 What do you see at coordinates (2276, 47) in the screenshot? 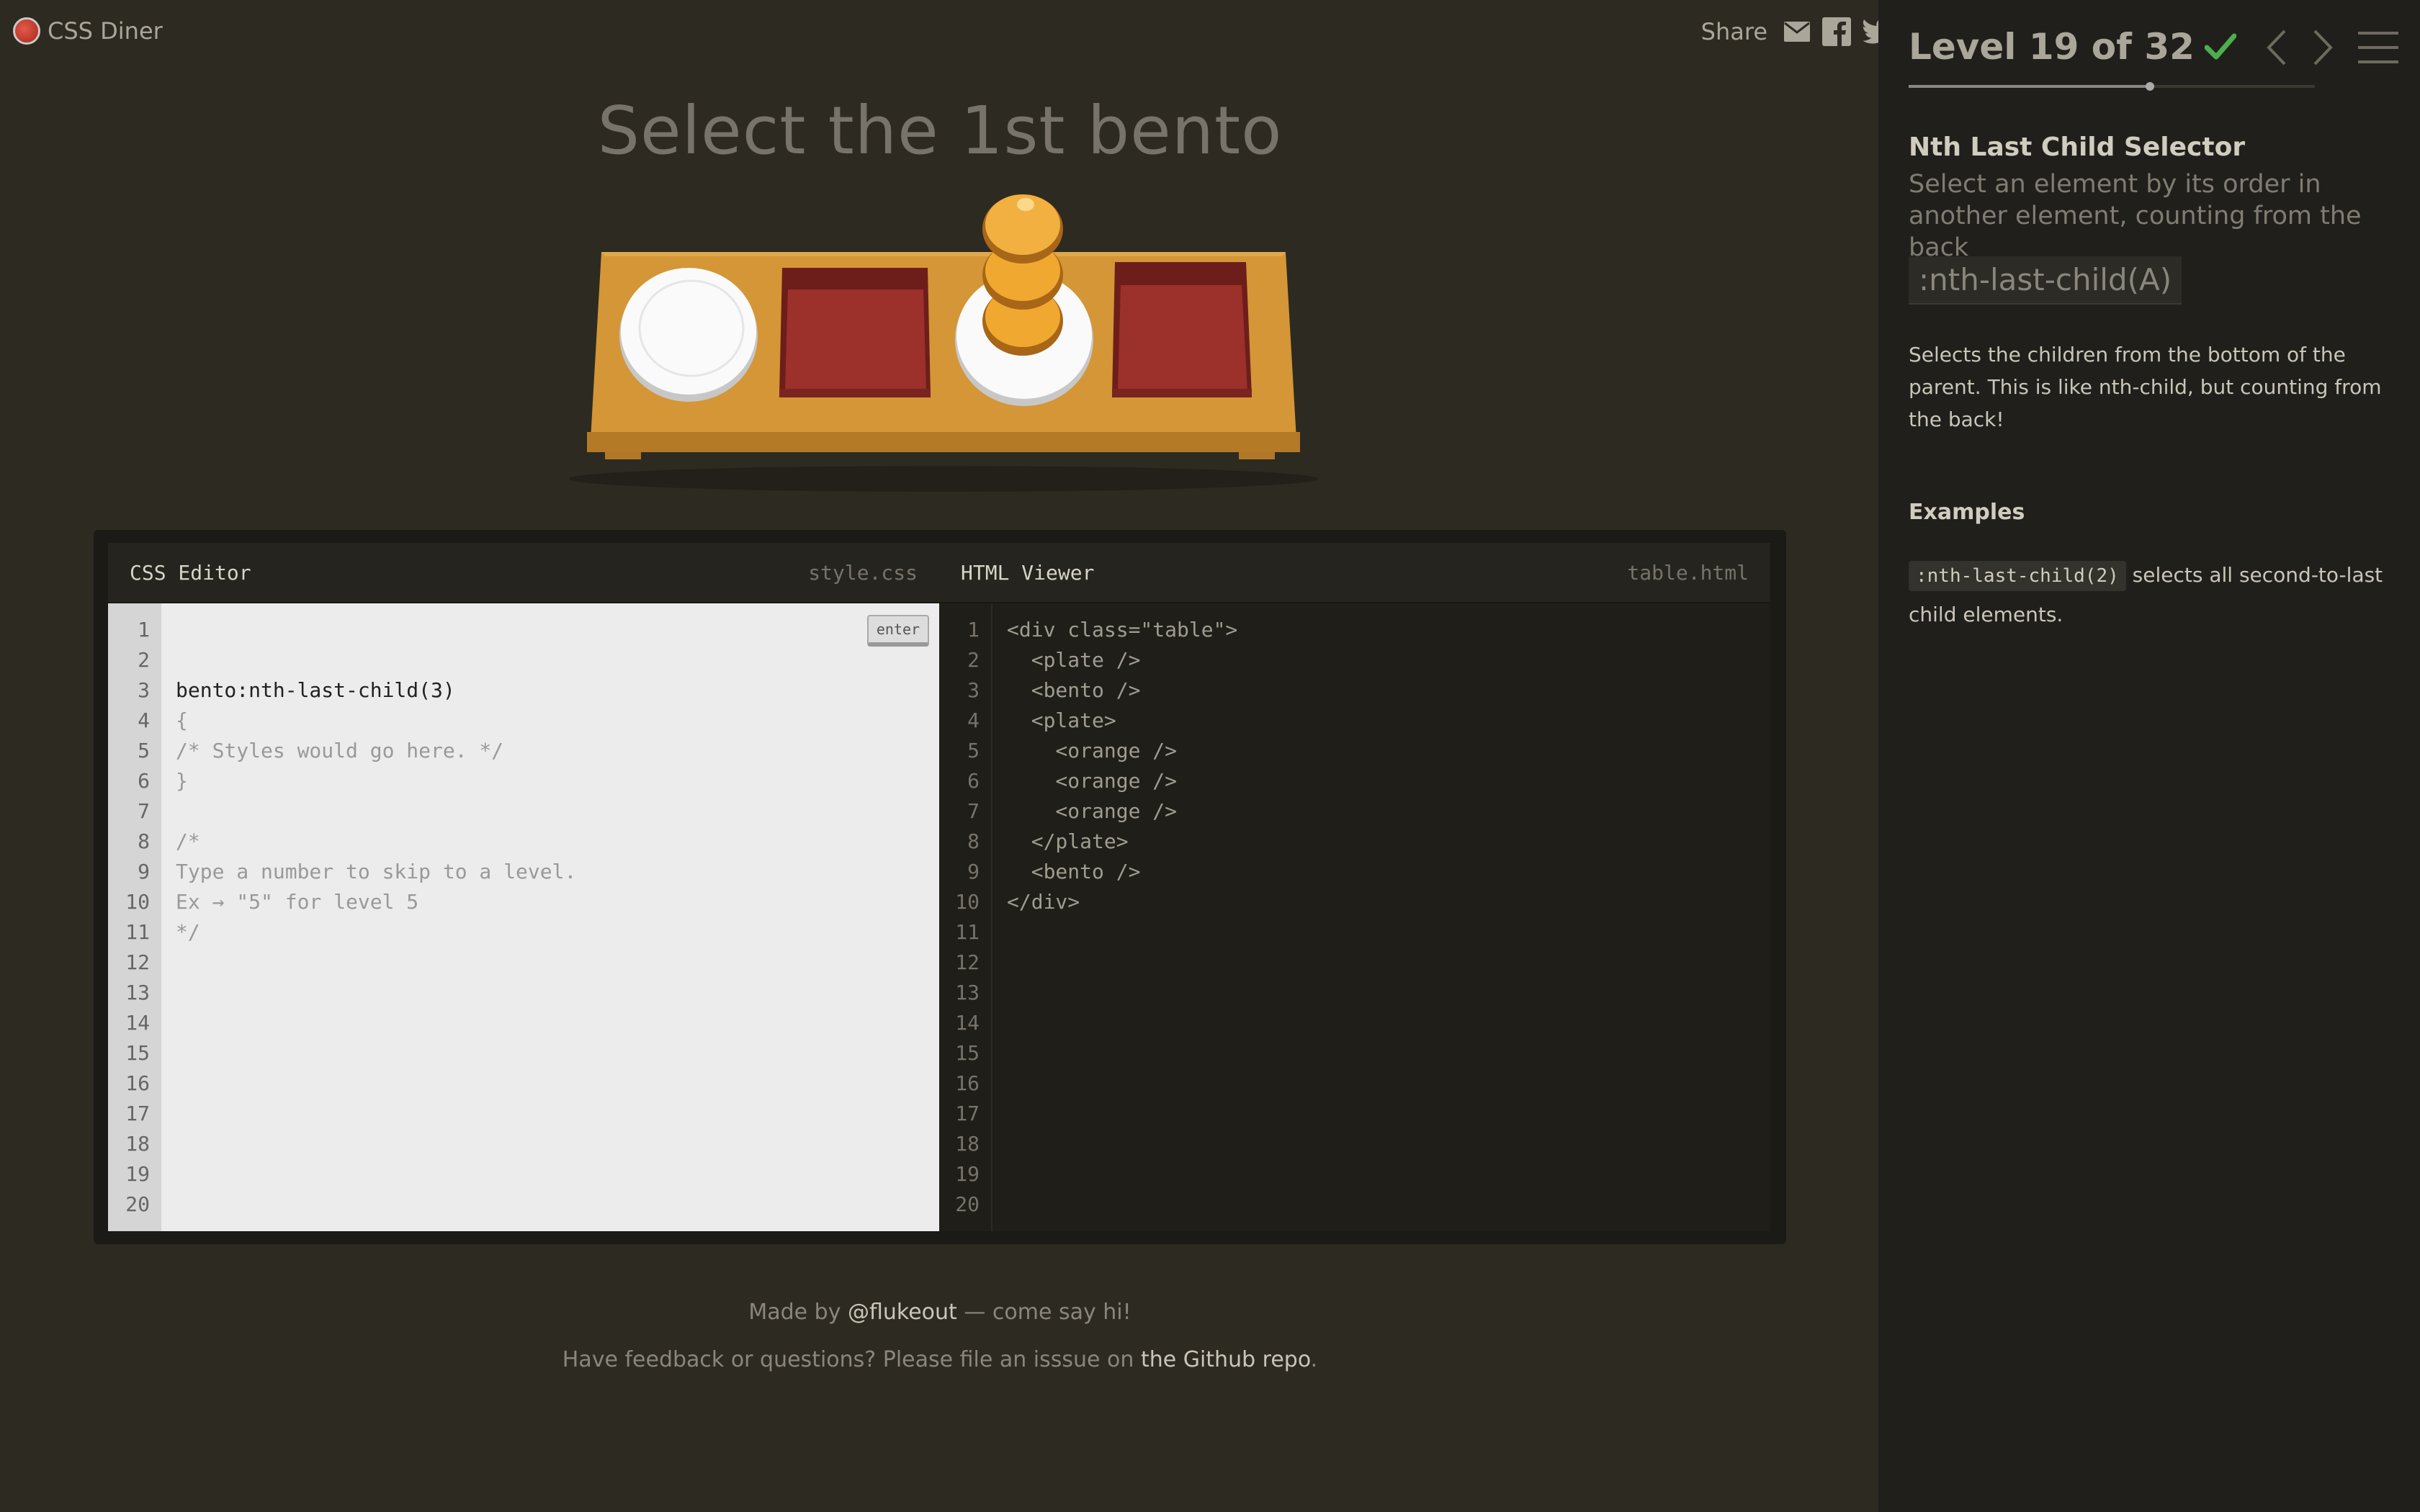
I see `previous-level-button` at bounding box center [2276, 47].